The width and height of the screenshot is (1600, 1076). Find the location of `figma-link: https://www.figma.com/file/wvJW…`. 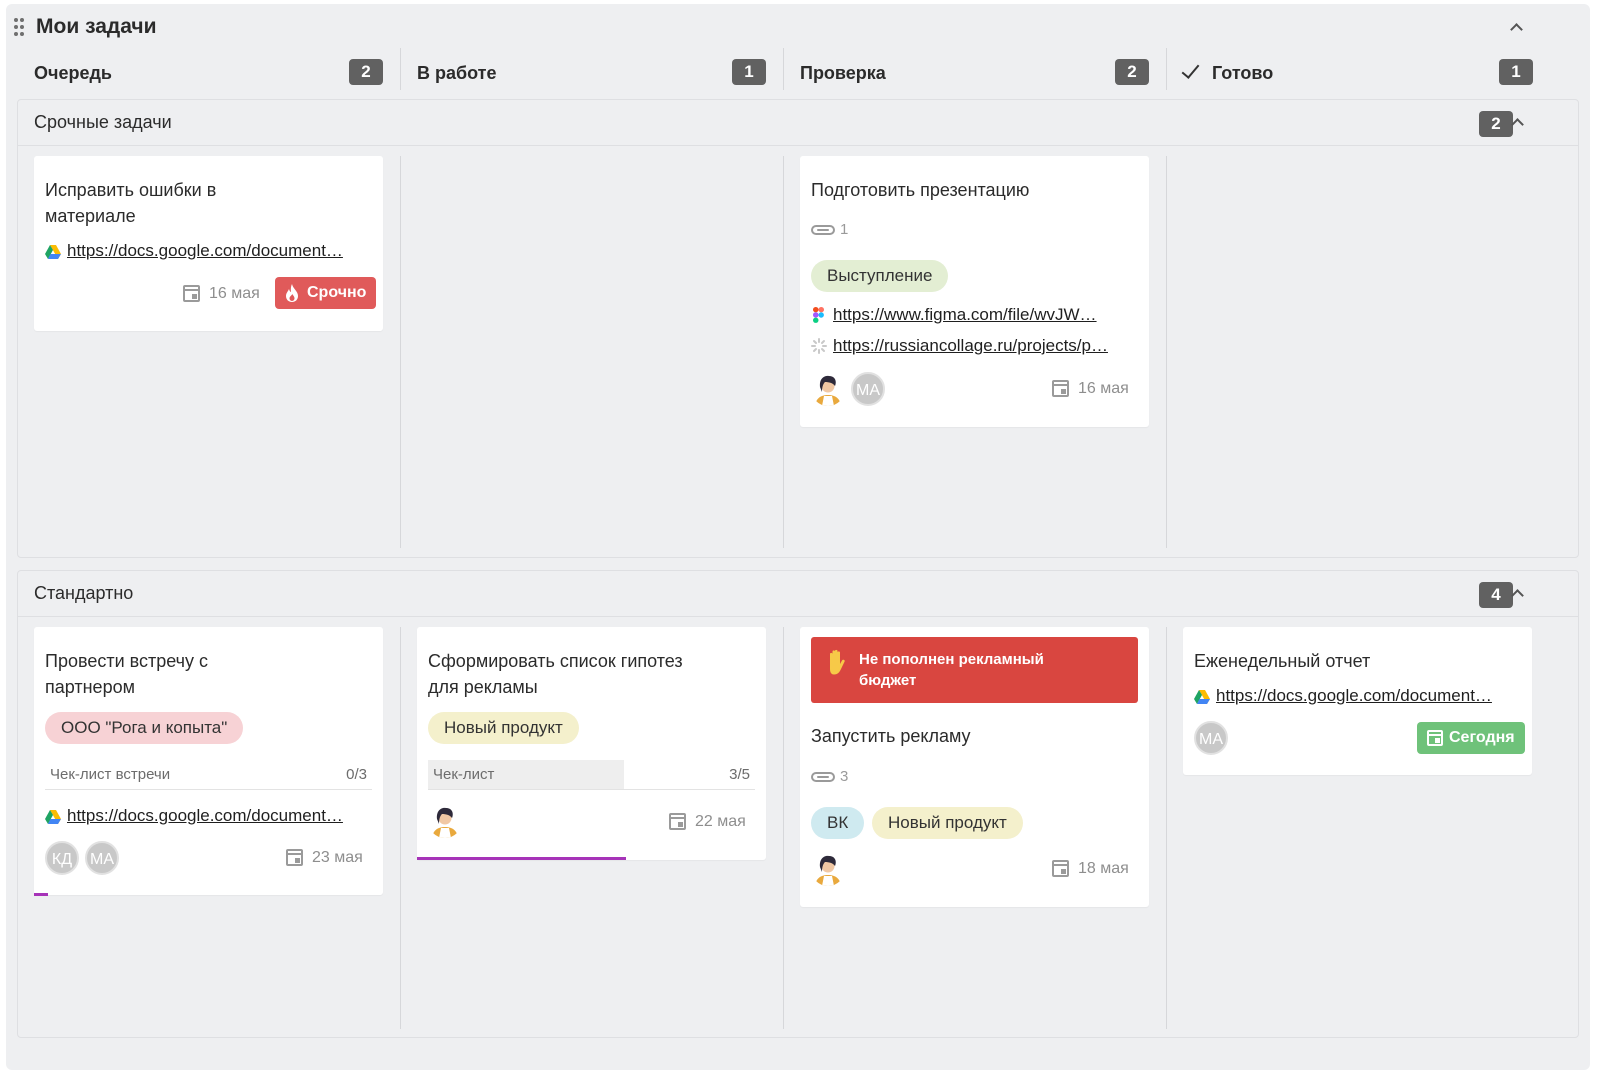

figma-link: https://www.figma.com/file/wvJW… is located at coordinates (985, 315).